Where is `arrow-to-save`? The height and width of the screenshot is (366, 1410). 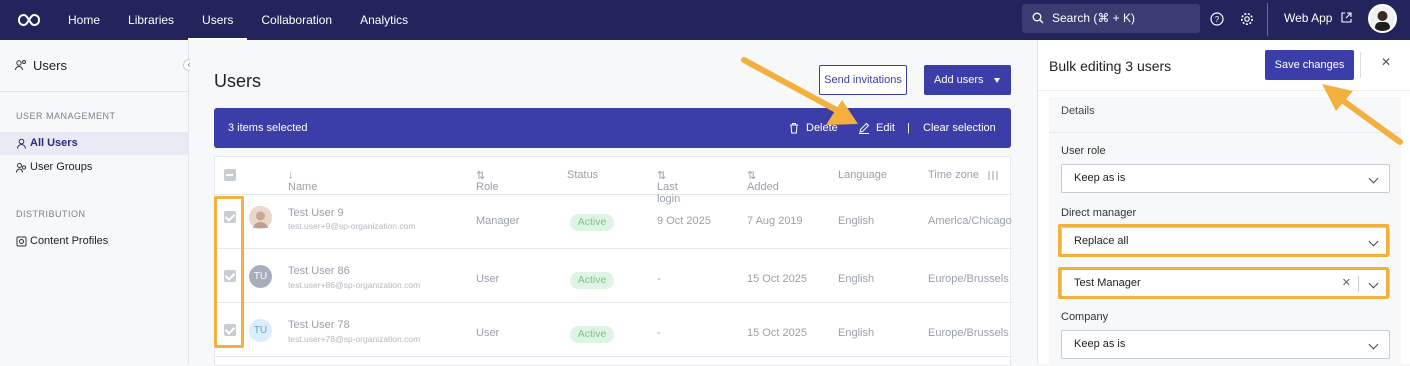 arrow-to-save is located at coordinates (1369, 119).